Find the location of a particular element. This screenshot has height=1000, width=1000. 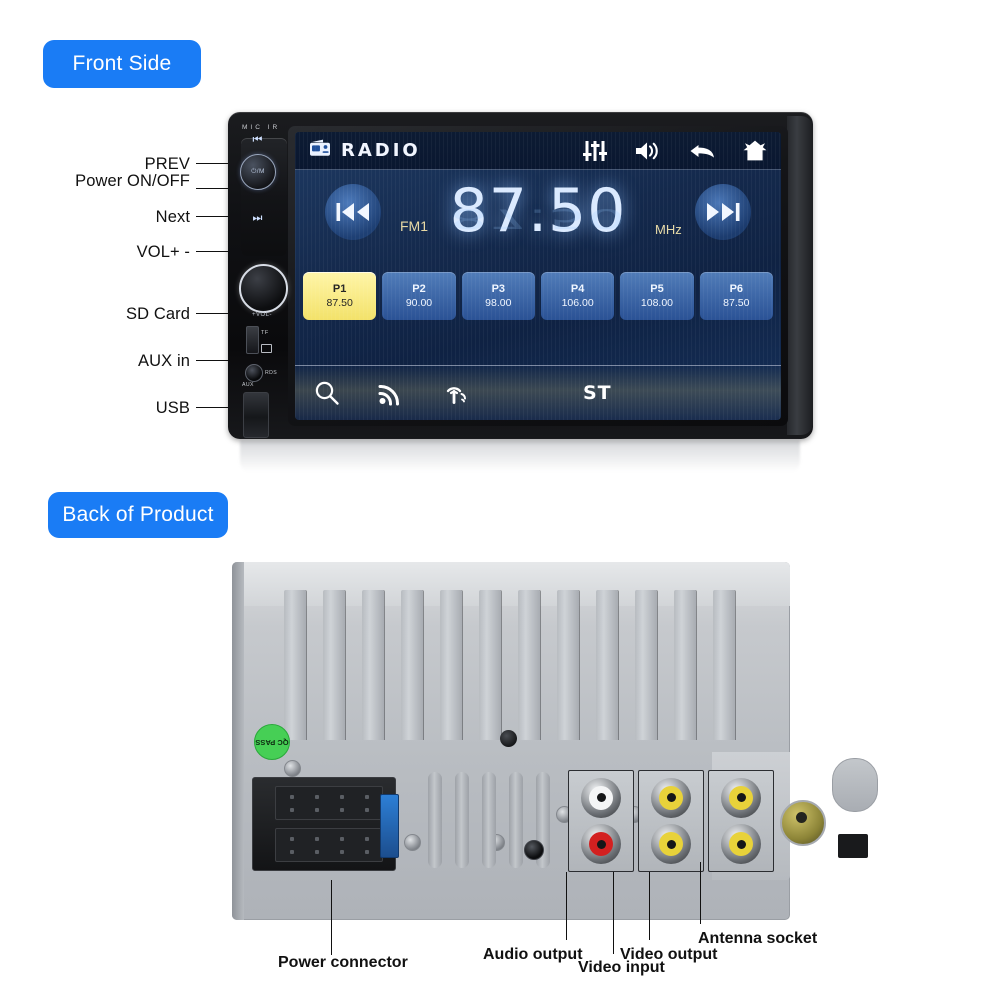

micro-jack is located at coordinates (534, 850).